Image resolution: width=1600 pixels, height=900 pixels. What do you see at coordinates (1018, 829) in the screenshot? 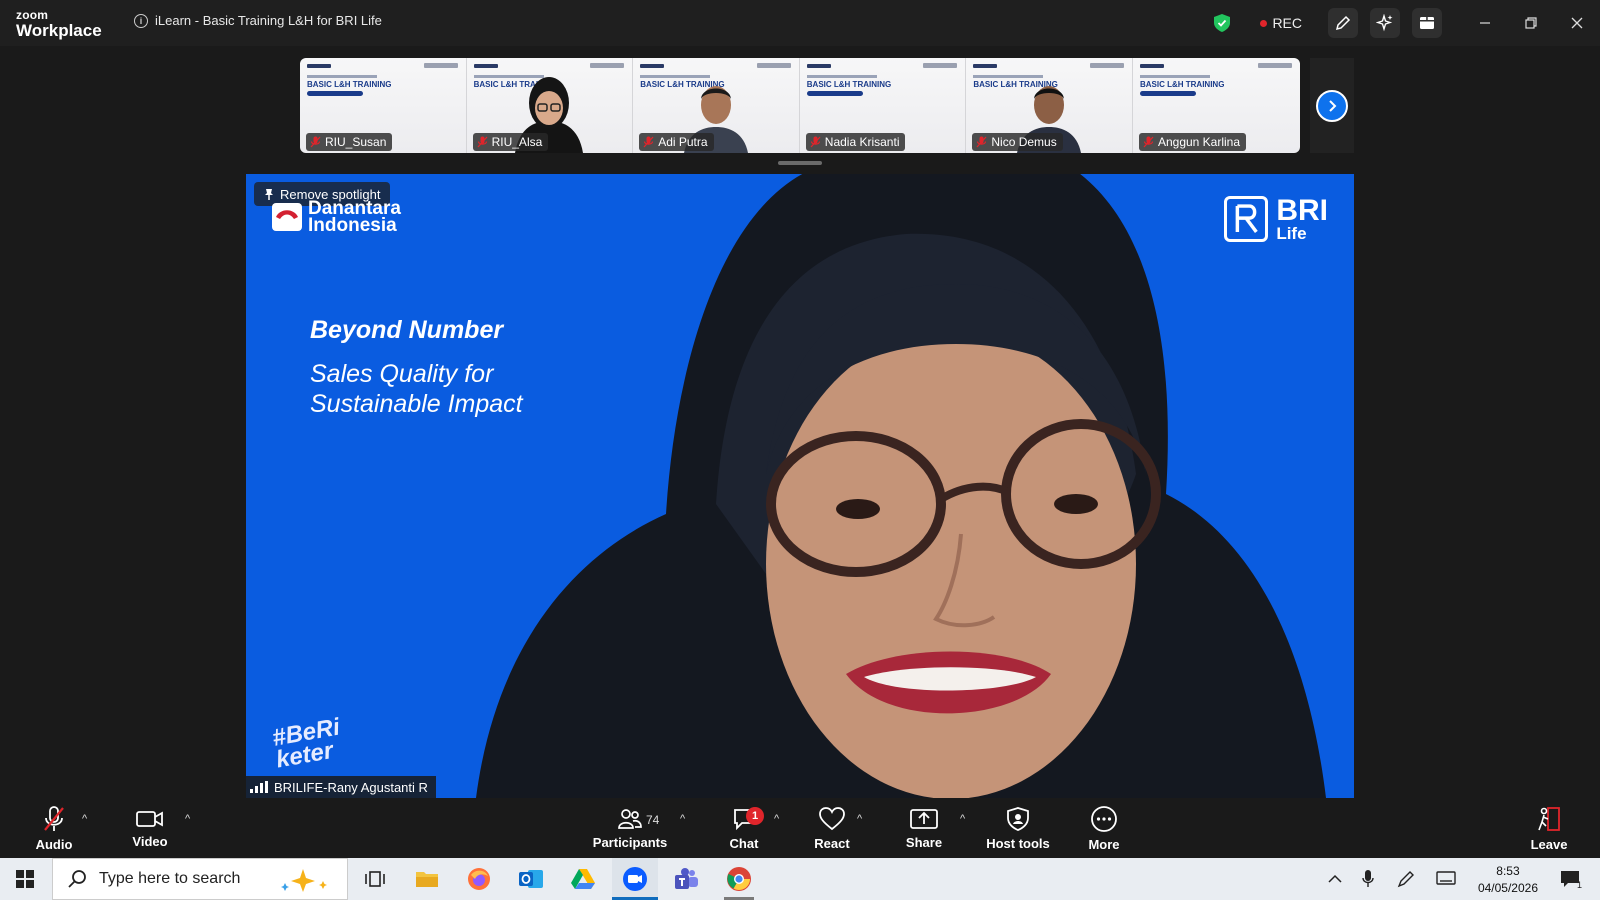
I see `host-tools-button: Host tools` at bounding box center [1018, 829].